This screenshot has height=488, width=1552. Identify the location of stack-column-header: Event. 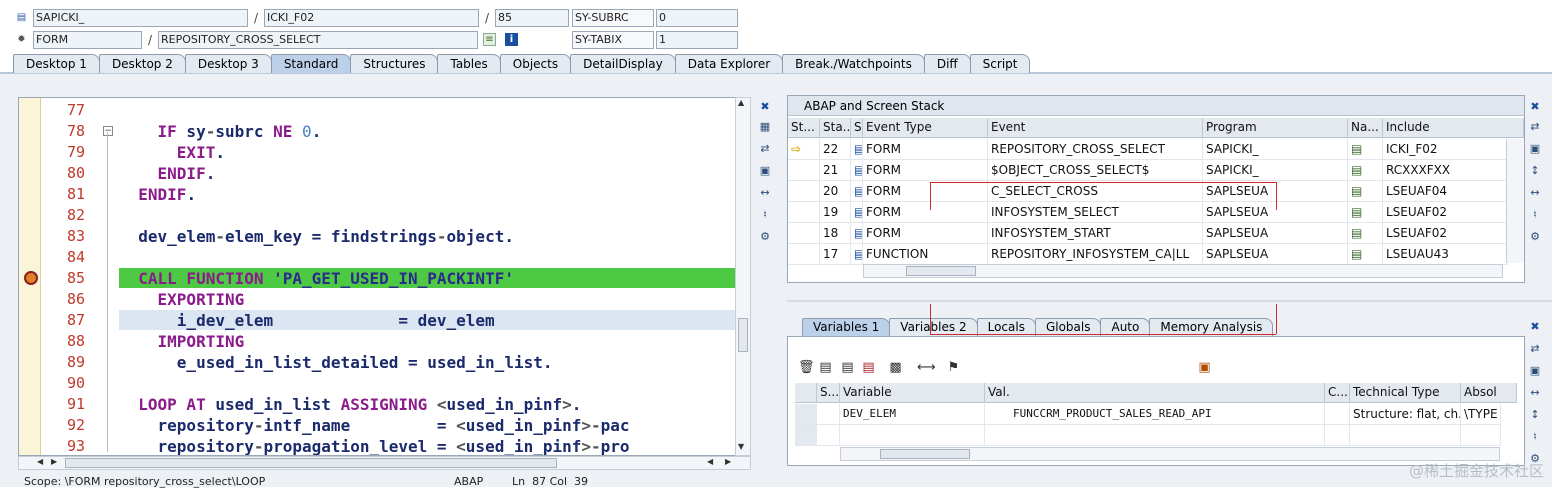
(1095, 128).